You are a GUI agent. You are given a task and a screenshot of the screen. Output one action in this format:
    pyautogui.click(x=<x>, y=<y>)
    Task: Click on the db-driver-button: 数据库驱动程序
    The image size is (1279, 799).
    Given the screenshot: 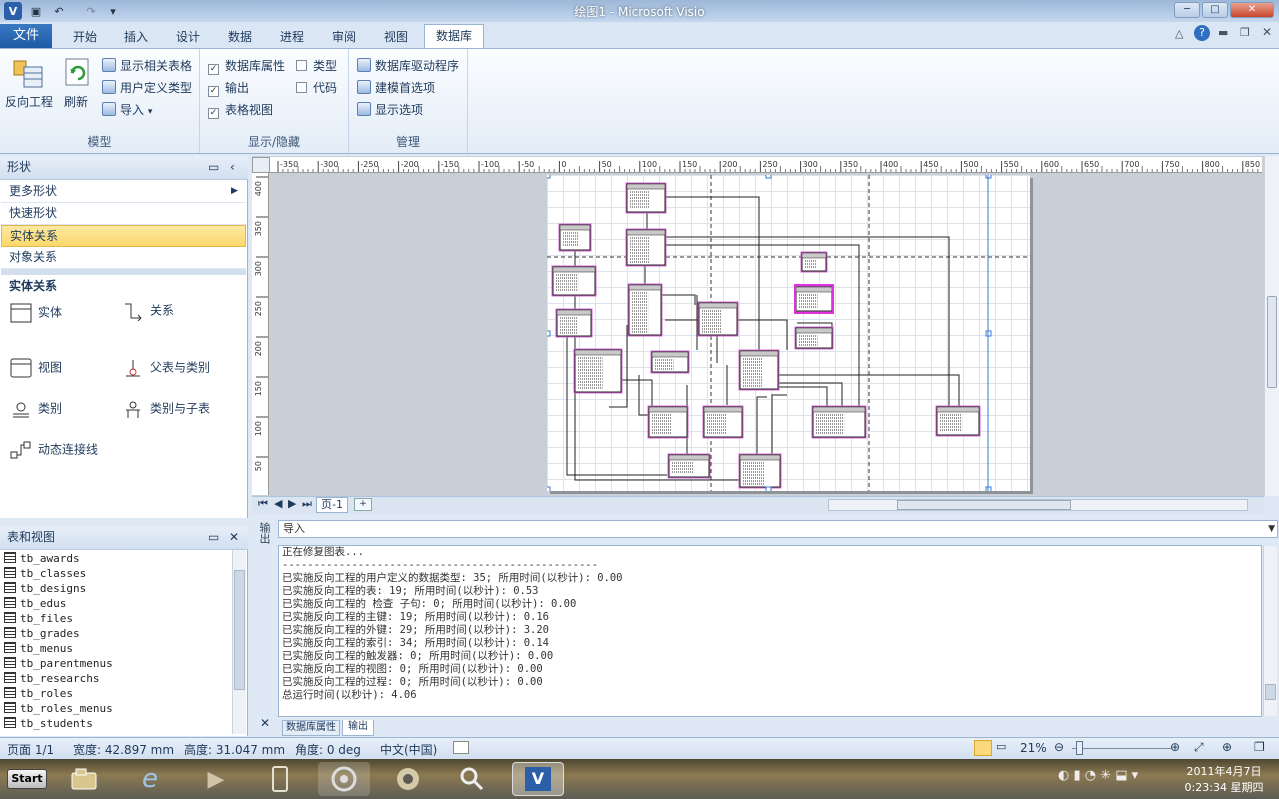 What is the action you would take?
    pyautogui.click(x=408, y=65)
    